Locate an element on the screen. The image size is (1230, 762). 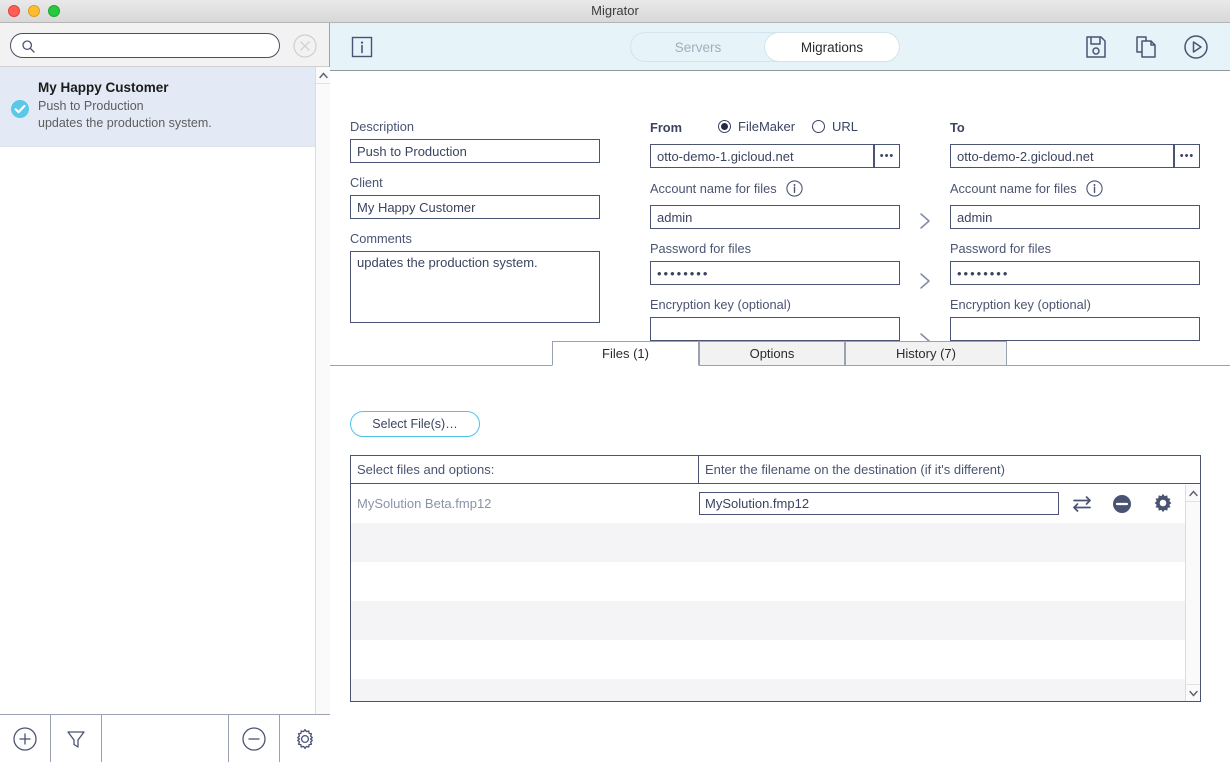
from-browse-label: ••• is located at coordinates (887, 156).